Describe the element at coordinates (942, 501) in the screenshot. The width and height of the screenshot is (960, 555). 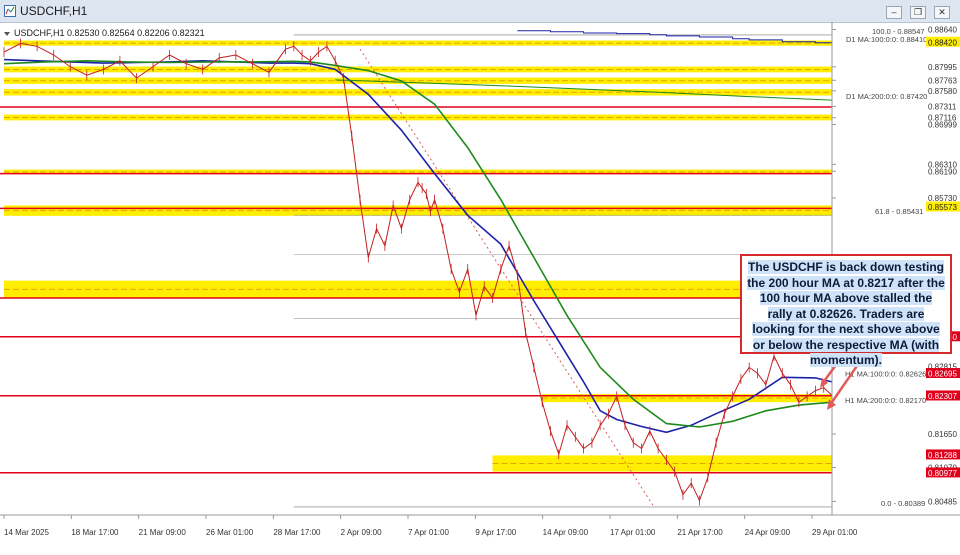
I see `price-tick-label: 0.80485` at that location.